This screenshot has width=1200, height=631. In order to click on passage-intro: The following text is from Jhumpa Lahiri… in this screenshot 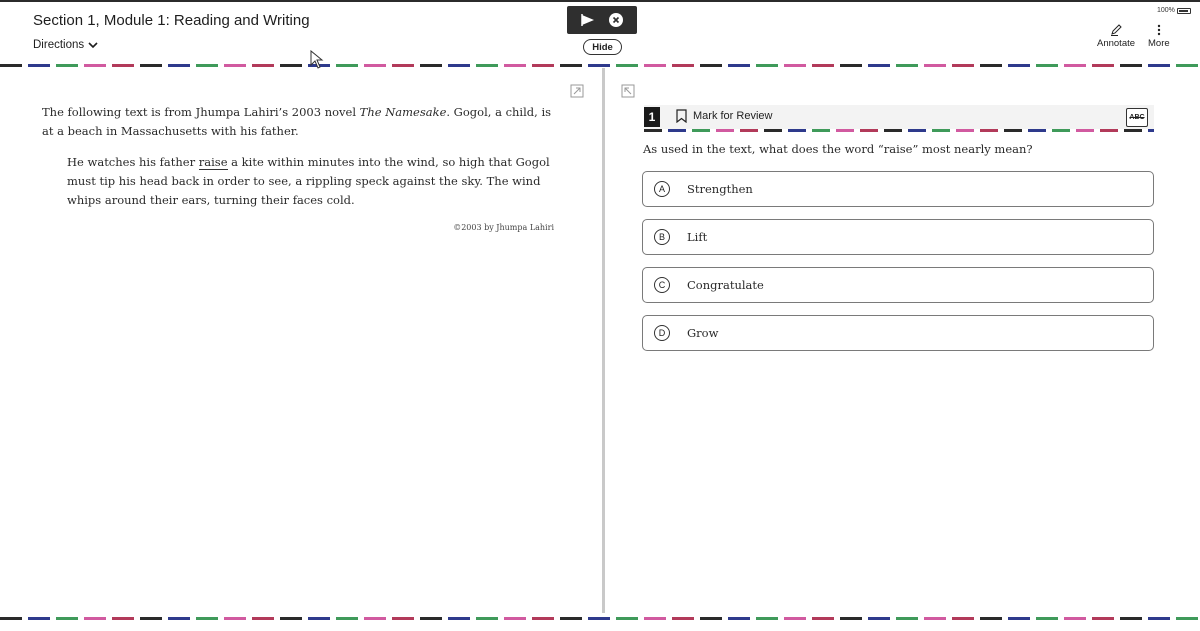, I will do `click(297, 121)`.